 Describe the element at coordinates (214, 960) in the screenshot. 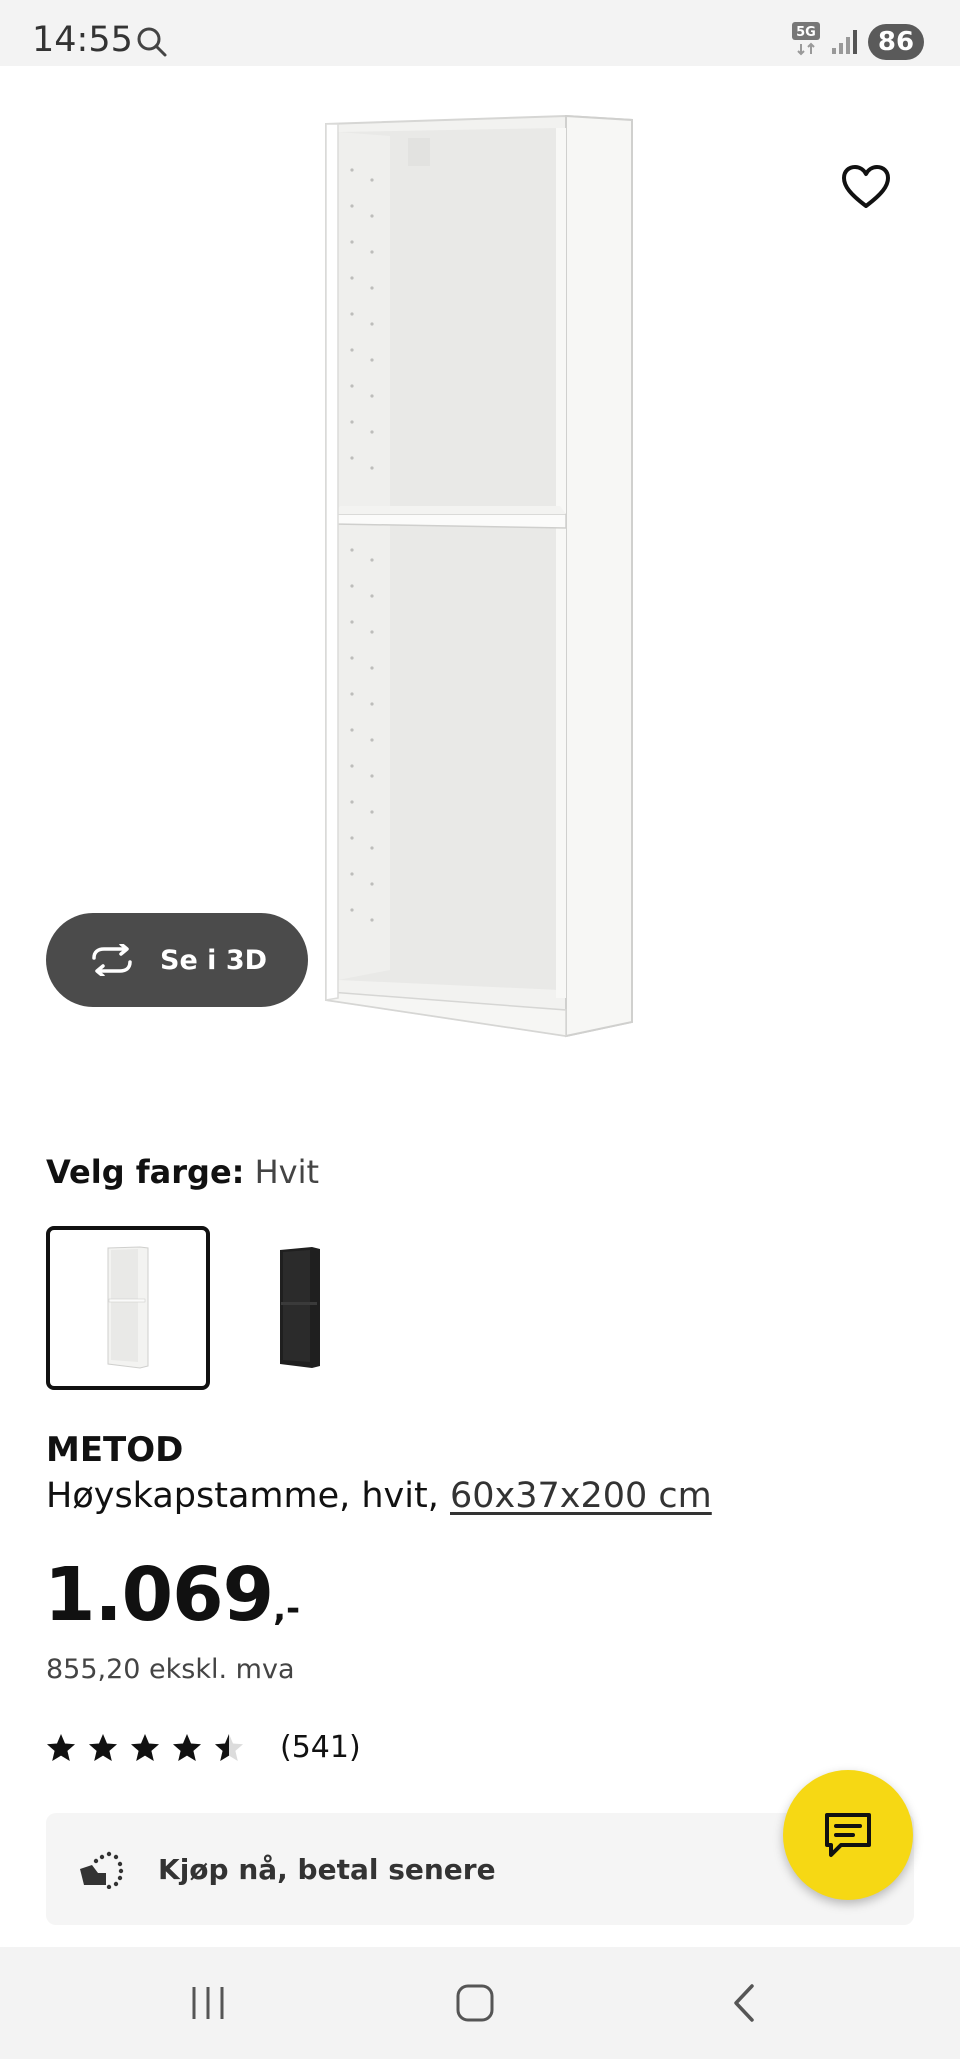

I see `see-in-3d-label: Se i 3D` at that location.